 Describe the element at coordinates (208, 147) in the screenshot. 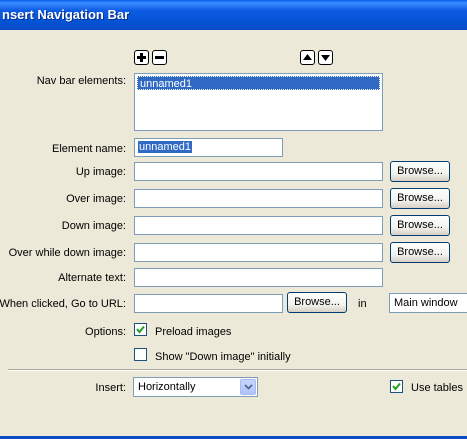

I see `element-name-input: unnamed1` at that location.